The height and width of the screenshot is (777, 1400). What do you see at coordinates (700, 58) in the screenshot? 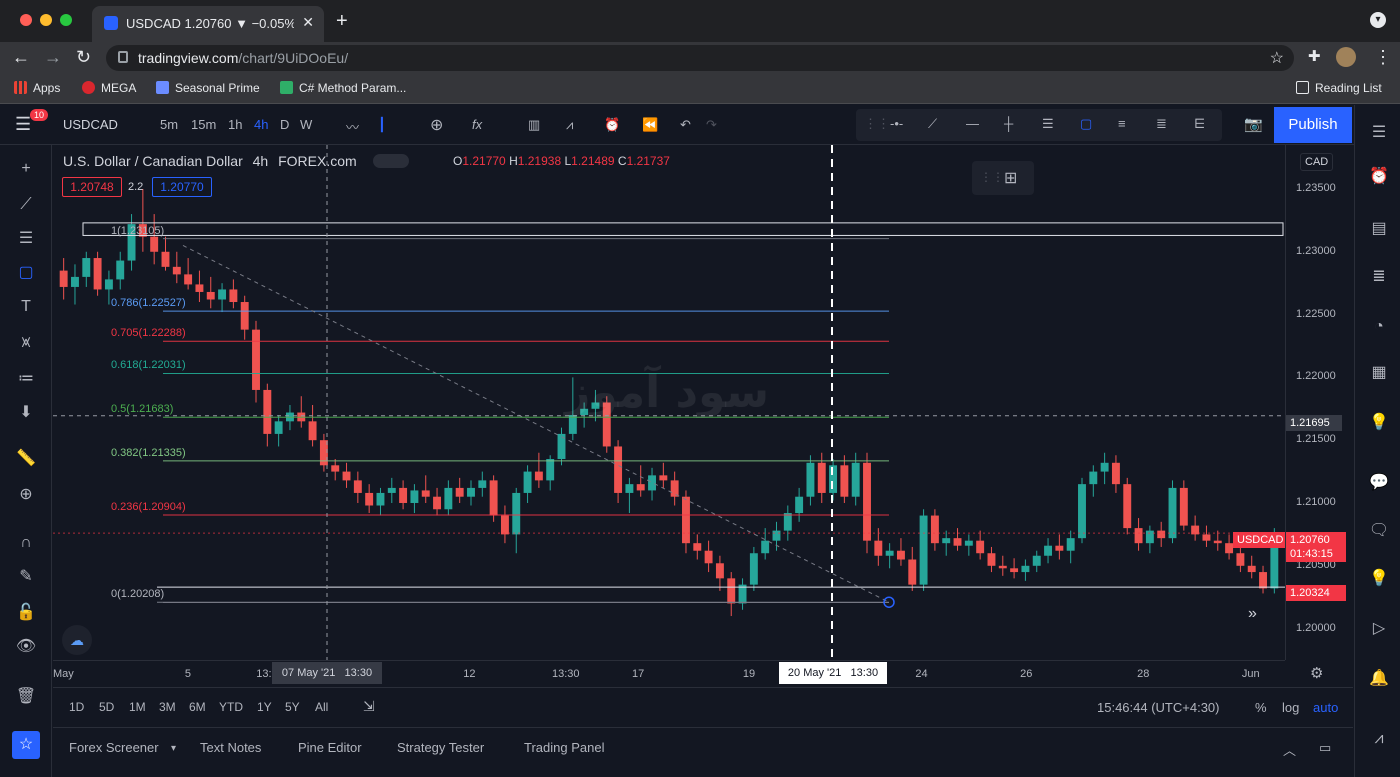
I see `url-field: tradingview.com/chart/9UiDOoEu/ ☆` at bounding box center [700, 58].